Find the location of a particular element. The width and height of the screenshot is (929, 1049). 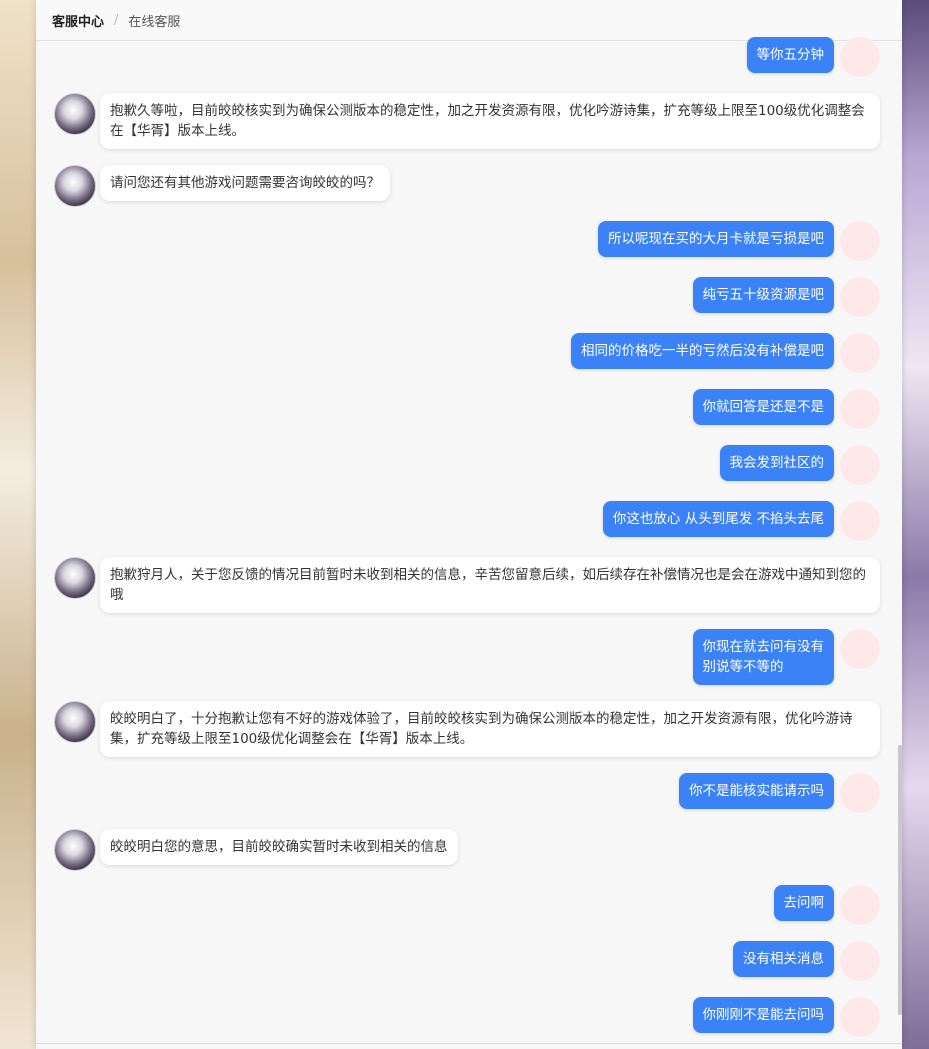

user-message-bubble: 我会发到社区的 is located at coordinates (776, 463).